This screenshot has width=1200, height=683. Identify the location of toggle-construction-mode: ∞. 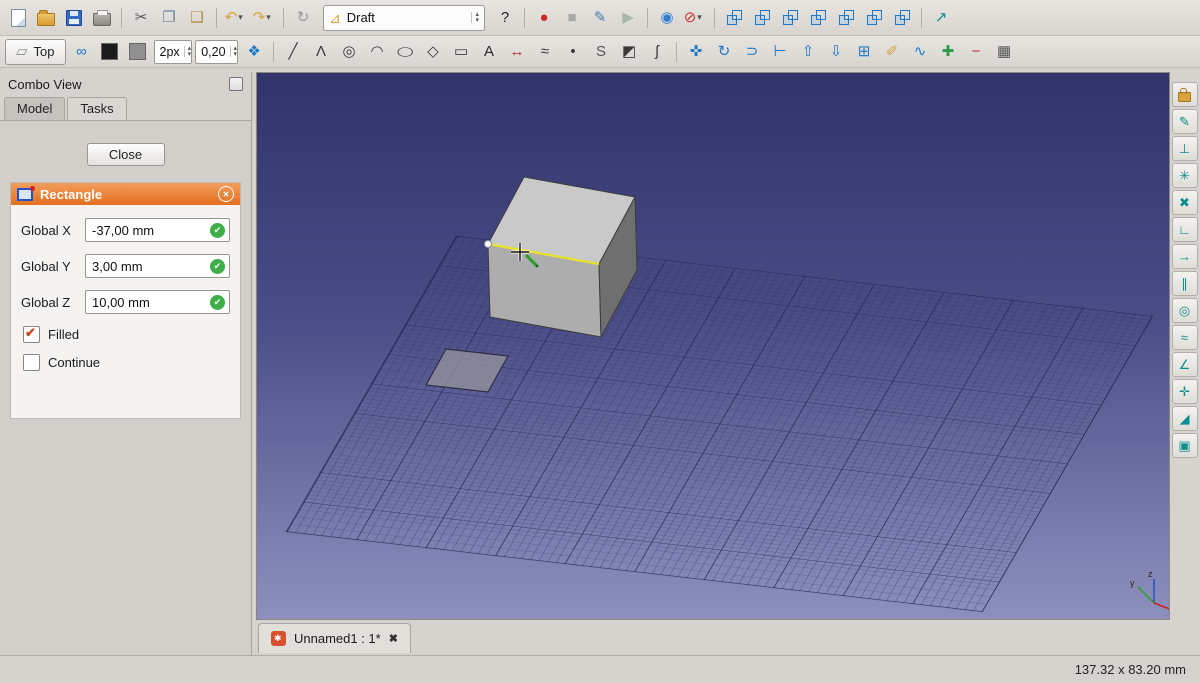
(82, 52).